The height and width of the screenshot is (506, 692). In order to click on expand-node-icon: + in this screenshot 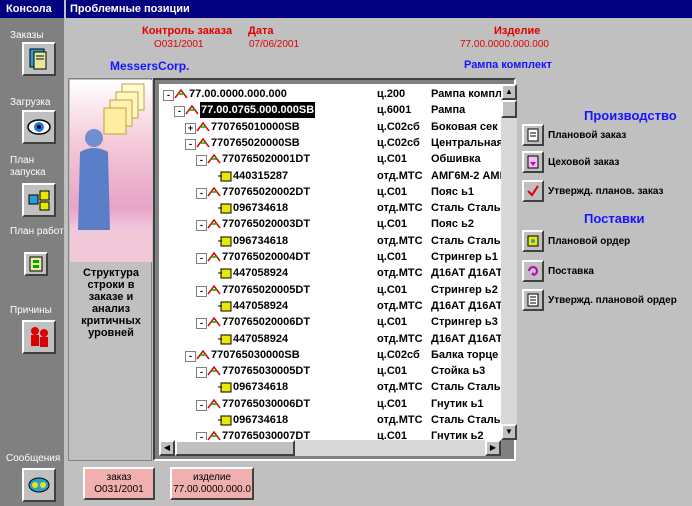, I will do `click(190, 128)`.